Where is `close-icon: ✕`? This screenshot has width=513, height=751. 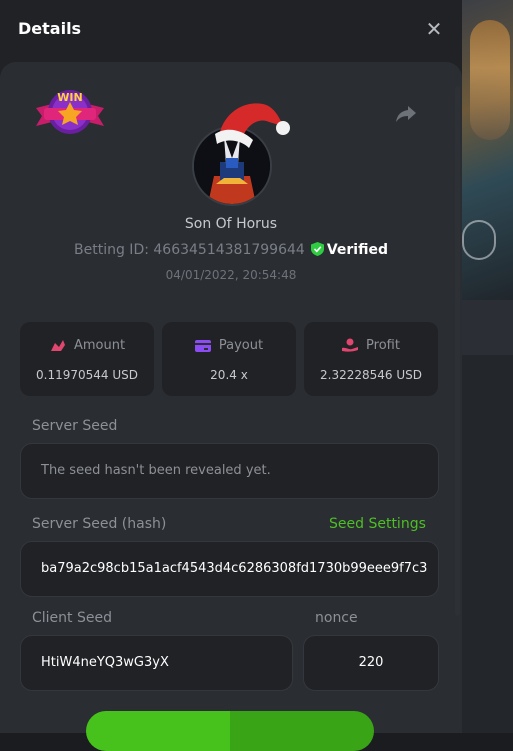 close-icon: ✕ is located at coordinates (434, 29).